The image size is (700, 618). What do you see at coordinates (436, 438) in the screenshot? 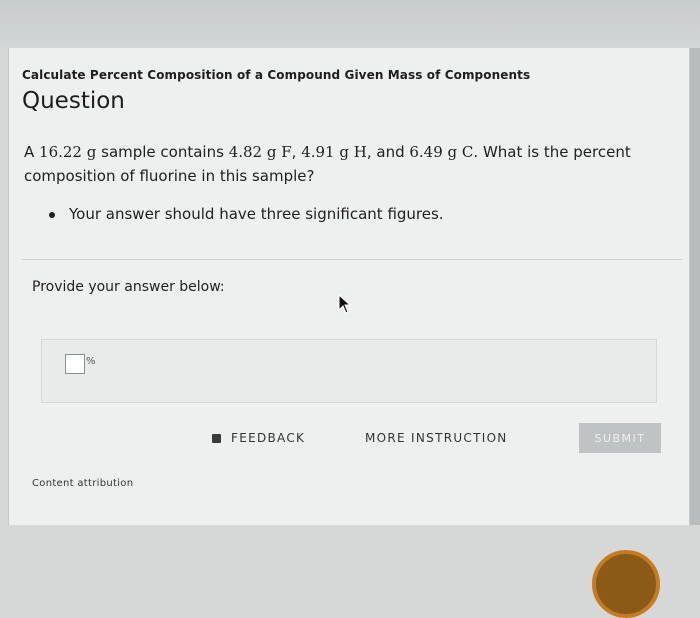
I see `more-instruction-button: MORE INSTRUCTION` at bounding box center [436, 438].